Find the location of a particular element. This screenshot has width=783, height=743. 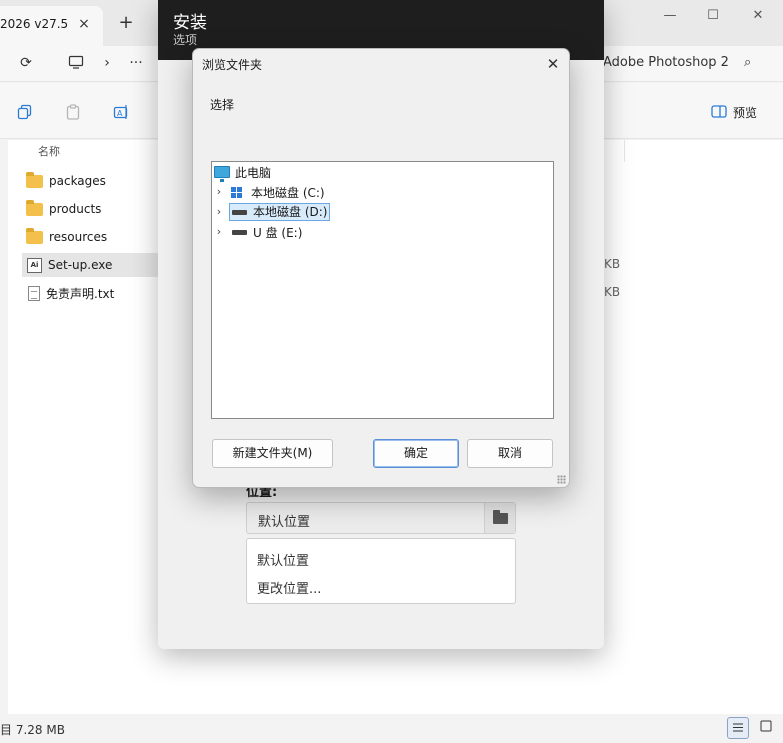

paste-icon is located at coordinates (73, 112).